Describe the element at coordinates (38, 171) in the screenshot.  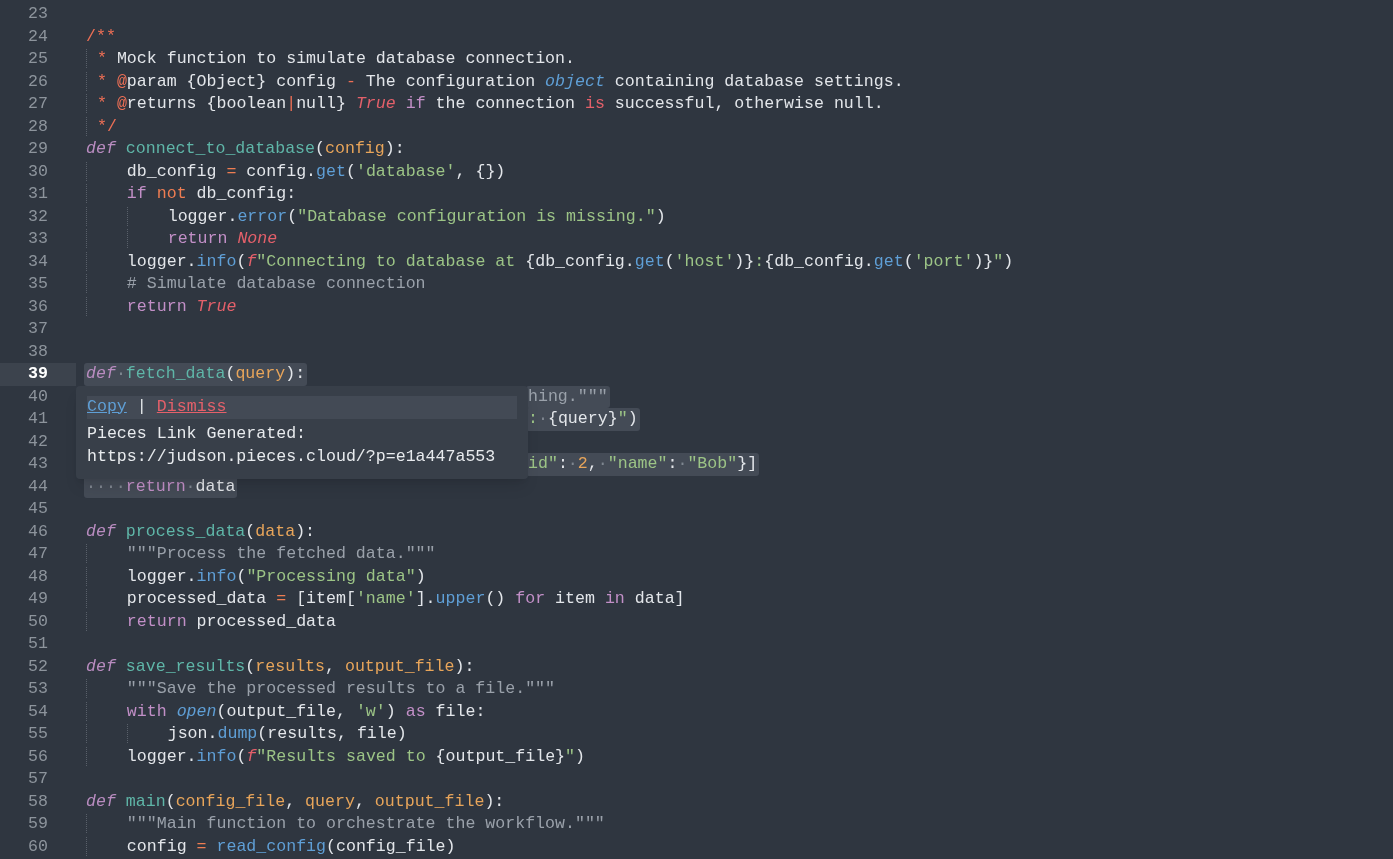
I see `line-number: 30` at that location.